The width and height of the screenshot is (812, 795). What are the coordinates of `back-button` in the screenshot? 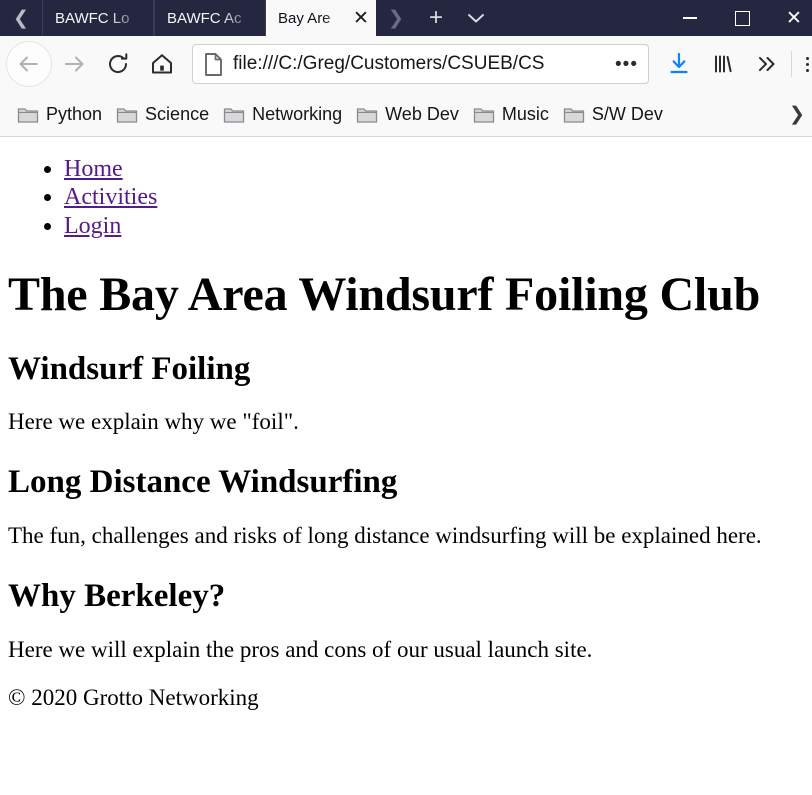 It's located at (29, 64).